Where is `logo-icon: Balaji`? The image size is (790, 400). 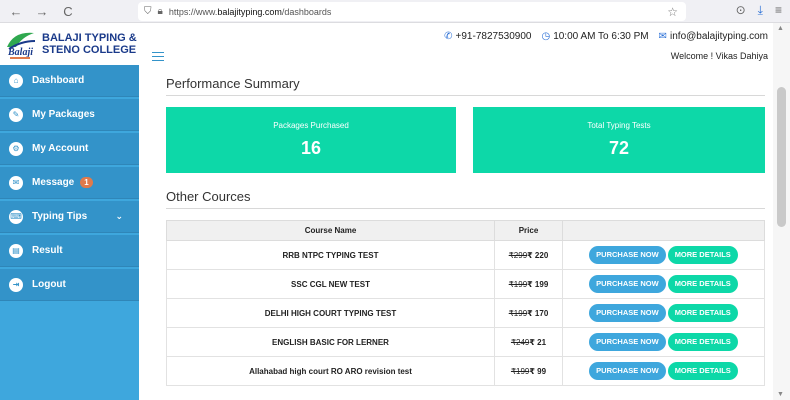
logo-icon: Balaji is located at coordinates (21, 44).